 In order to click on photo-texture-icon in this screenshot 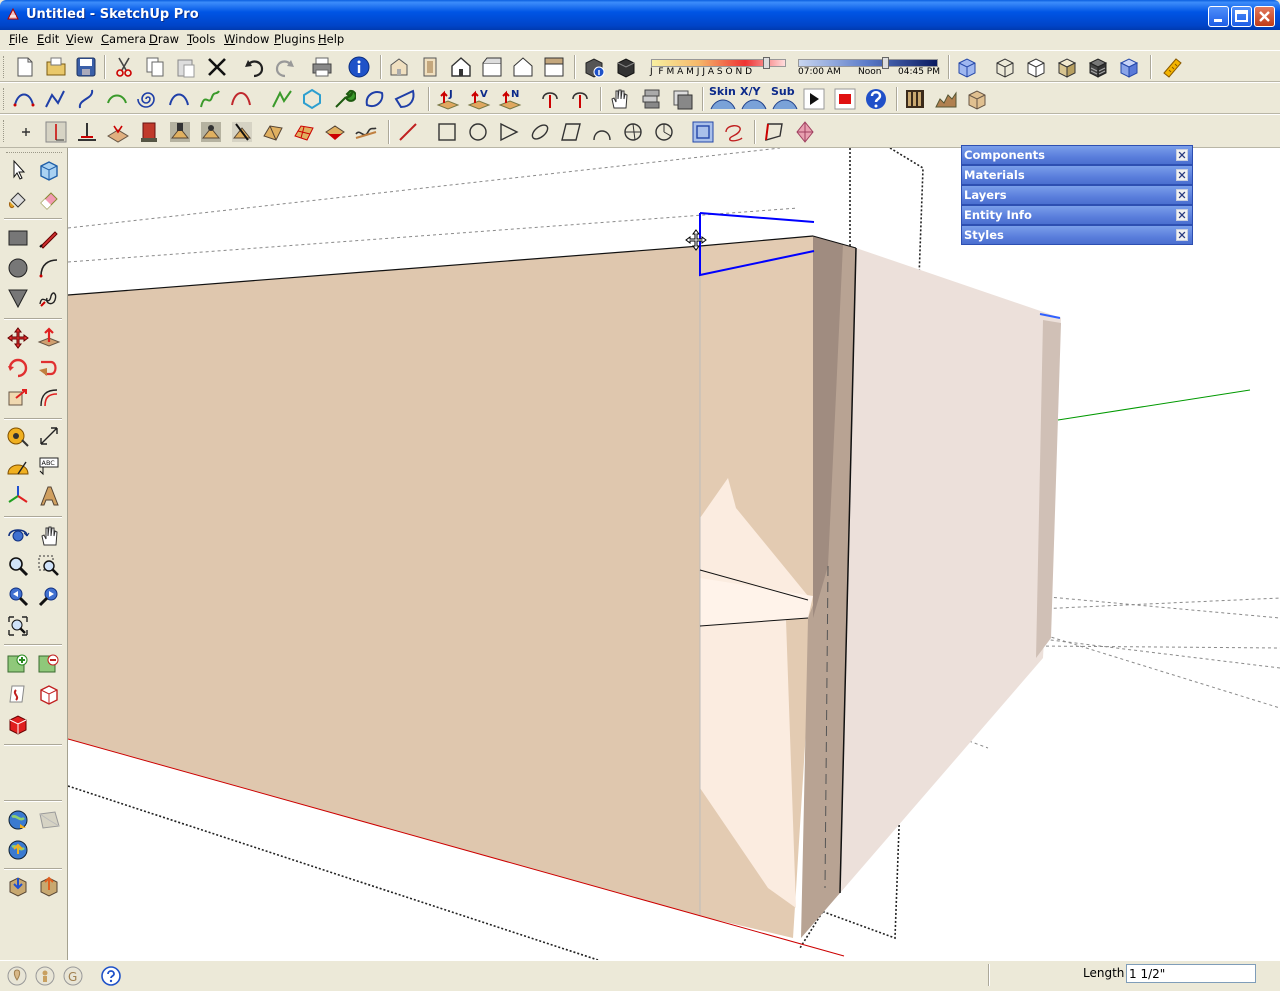, I will do `click(18, 694)`.